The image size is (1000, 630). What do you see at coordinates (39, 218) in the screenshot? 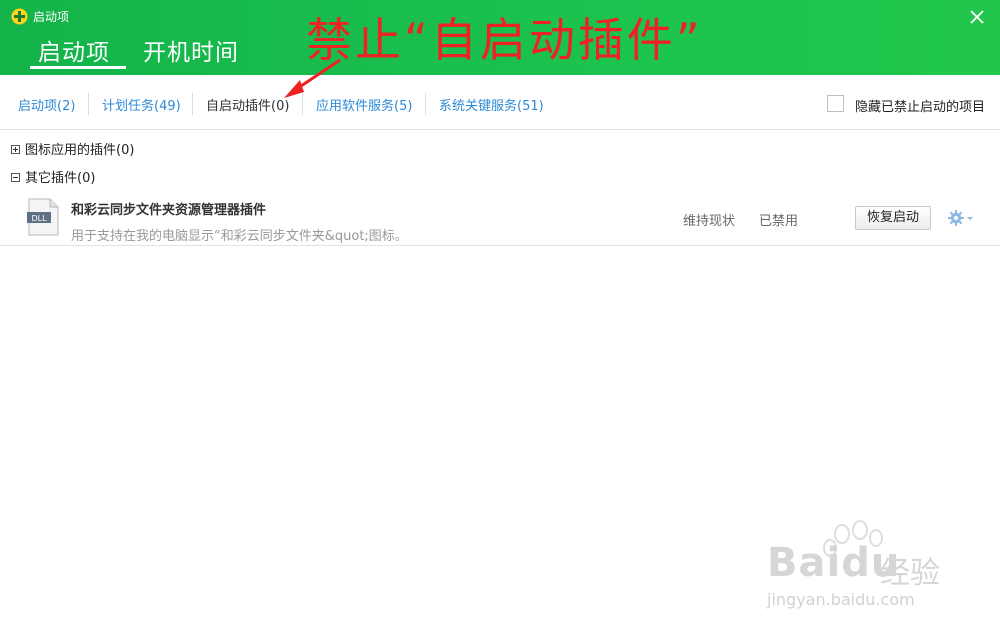
I see `dll-icon-text: DLL` at bounding box center [39, 218].